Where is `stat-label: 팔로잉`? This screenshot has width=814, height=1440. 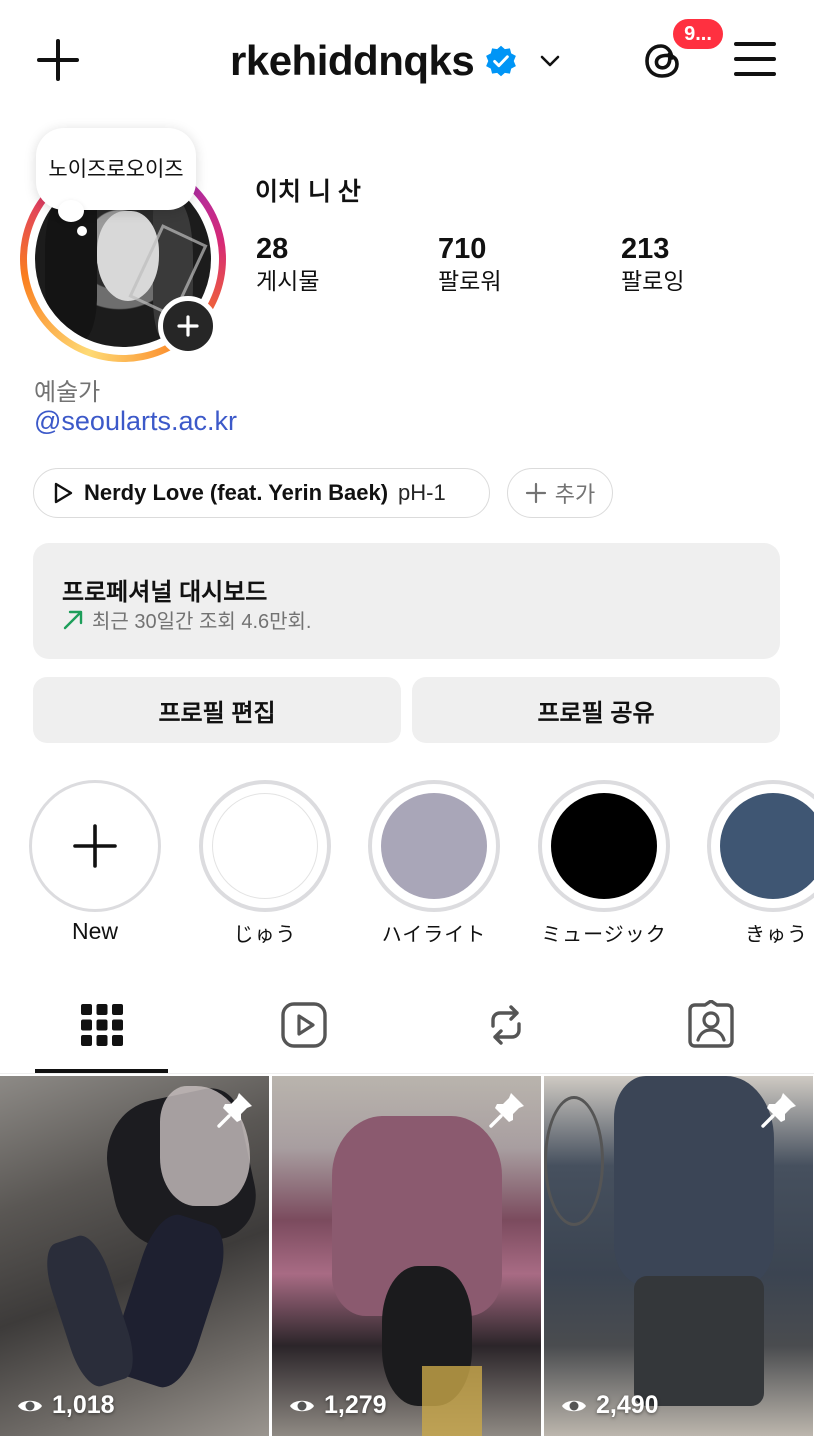 stat-label: 팔로잉 is located at coordinates (653, 281).